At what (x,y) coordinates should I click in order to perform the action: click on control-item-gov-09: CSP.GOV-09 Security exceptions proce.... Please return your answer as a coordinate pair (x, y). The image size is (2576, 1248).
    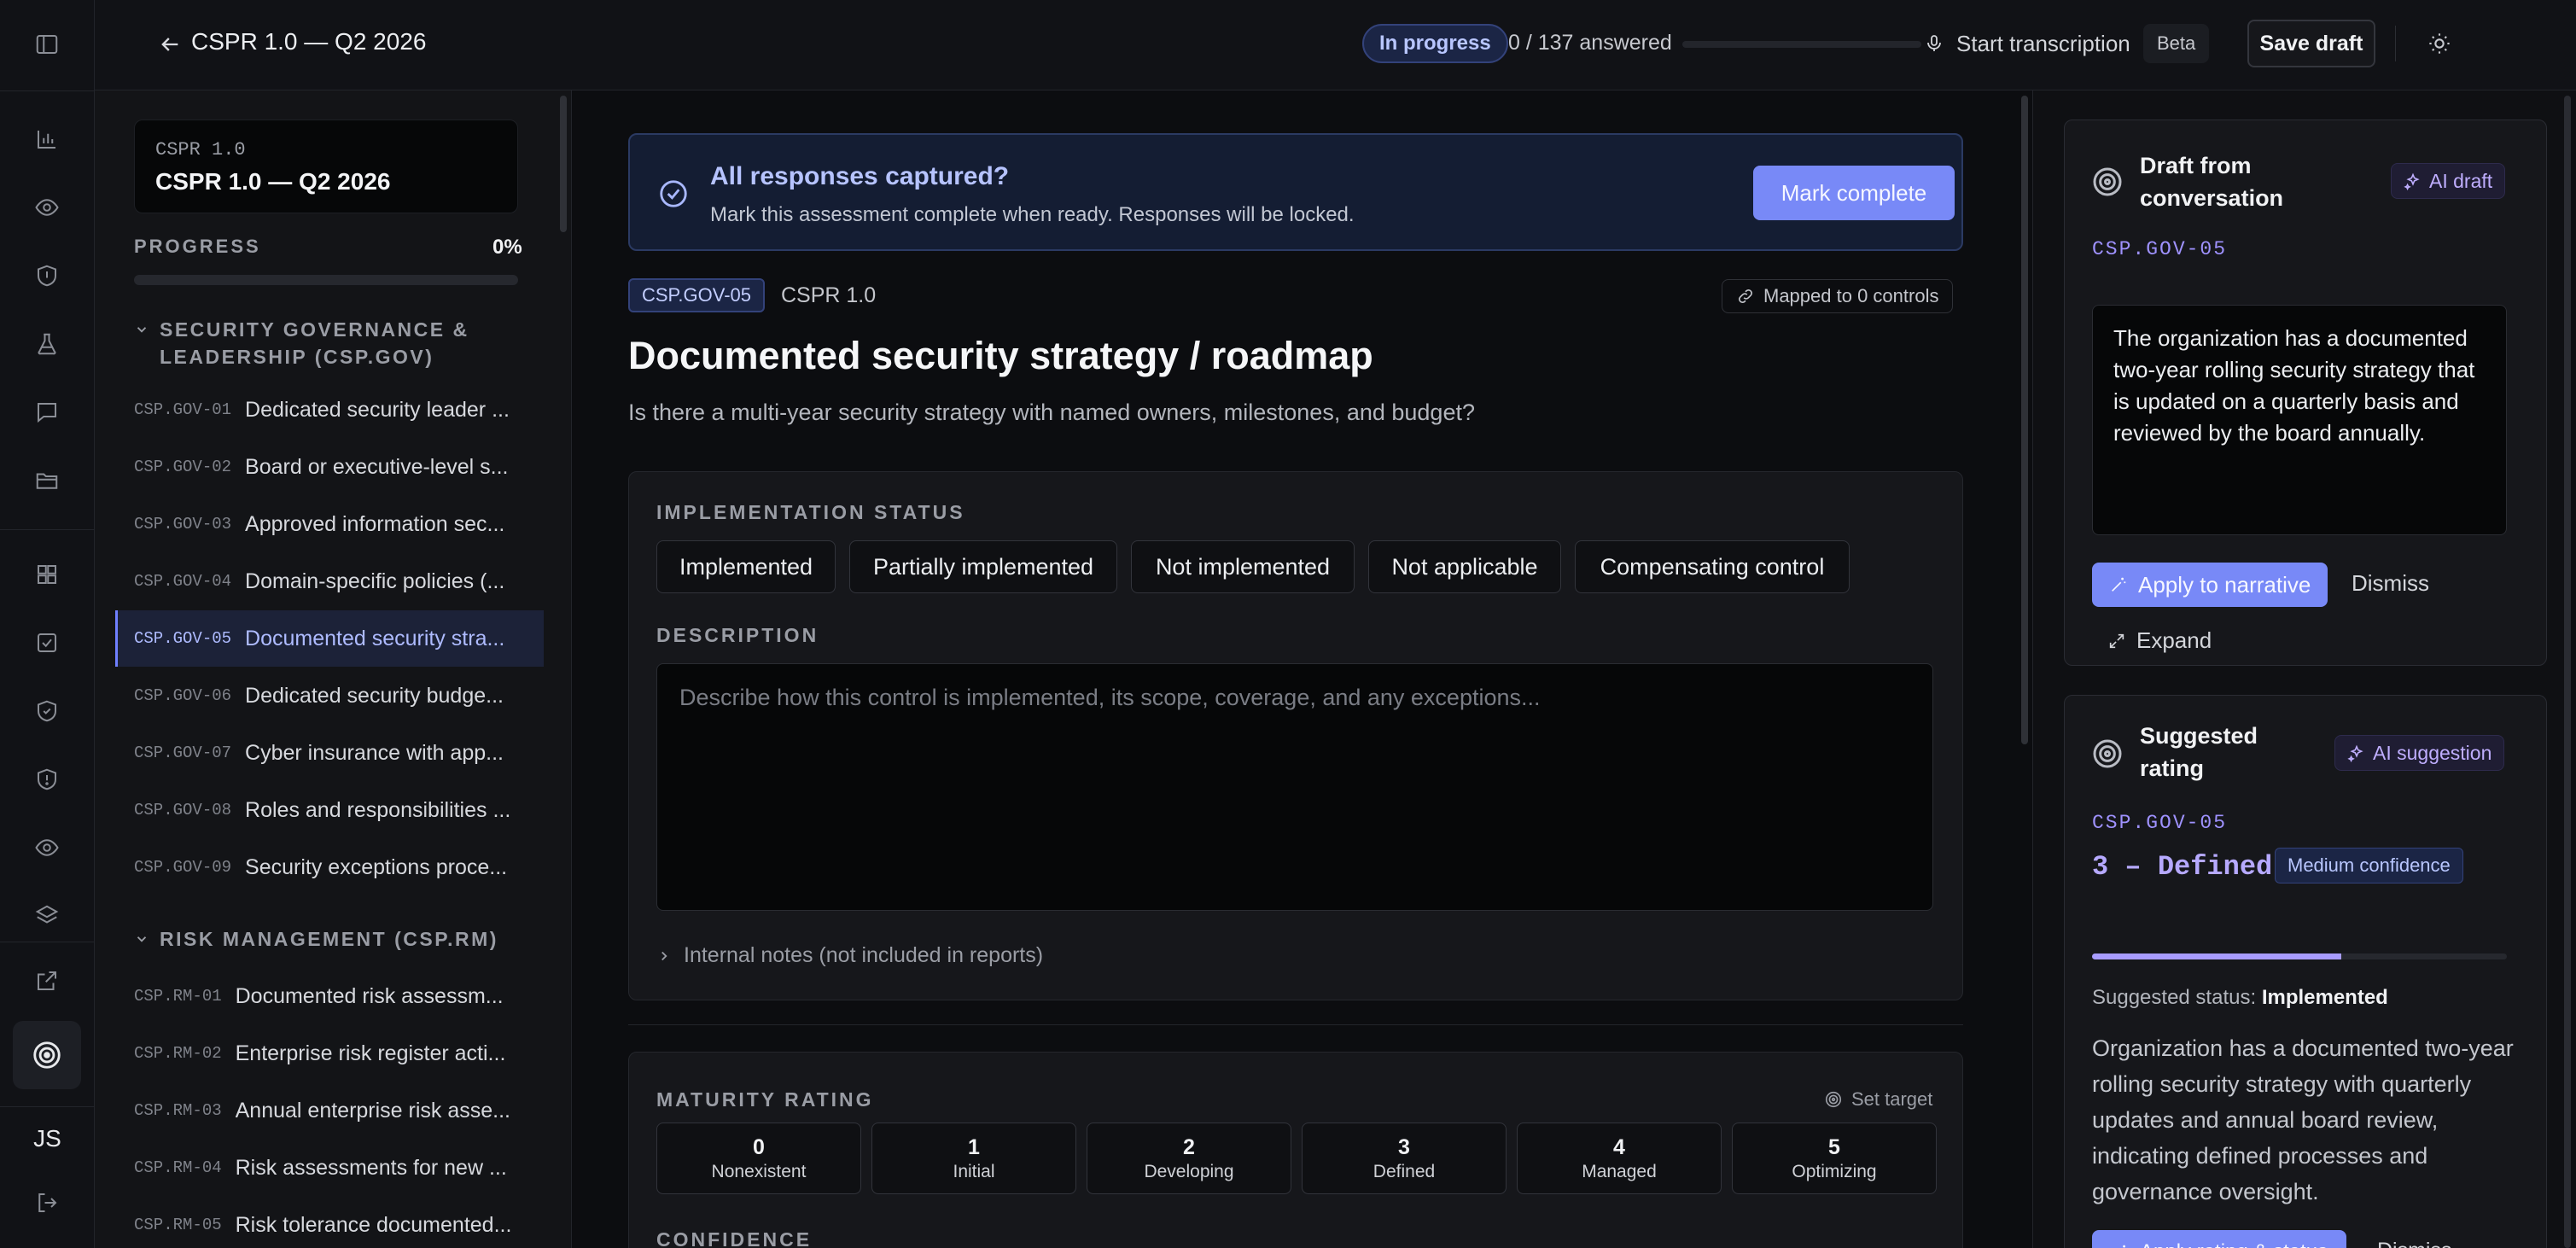
    Looking at the image, I should click on (329, 867).